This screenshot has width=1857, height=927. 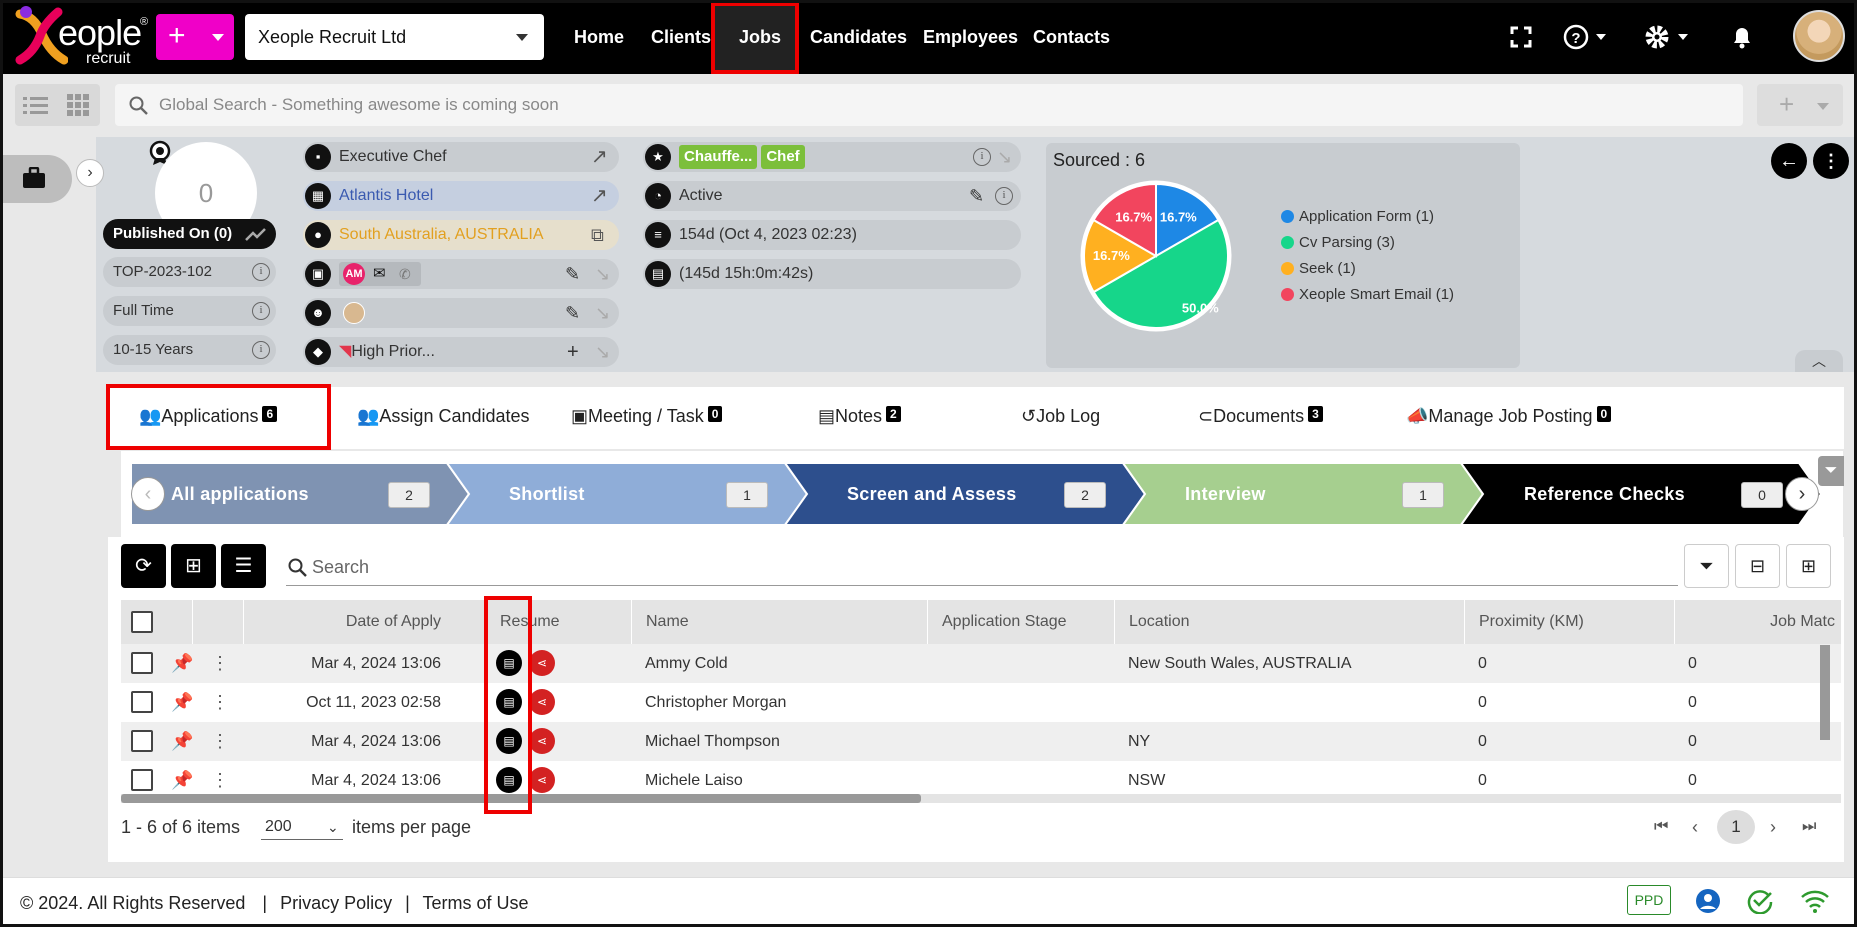 What do you see at coordinates (1604, 494) in the screenshot?
I see `stage-reference-checks: Reference Checks` at bounding box center [1604, 494].